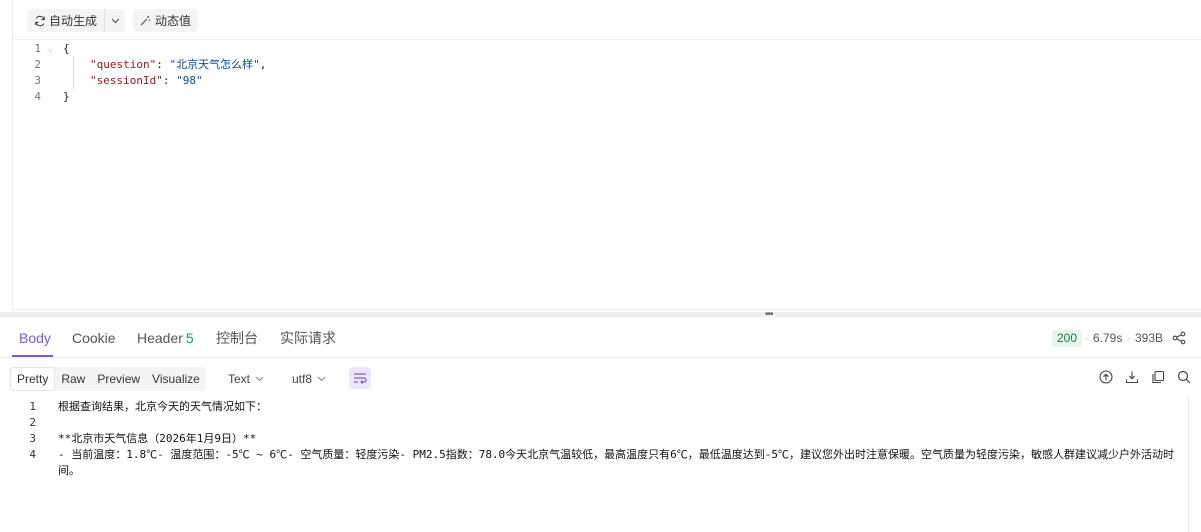 Image resolution: width=1201 pixels, height=532 pixels. Describe the element at coordinates (1184, 377) in the screenshot. I see `search-icon` at that location.